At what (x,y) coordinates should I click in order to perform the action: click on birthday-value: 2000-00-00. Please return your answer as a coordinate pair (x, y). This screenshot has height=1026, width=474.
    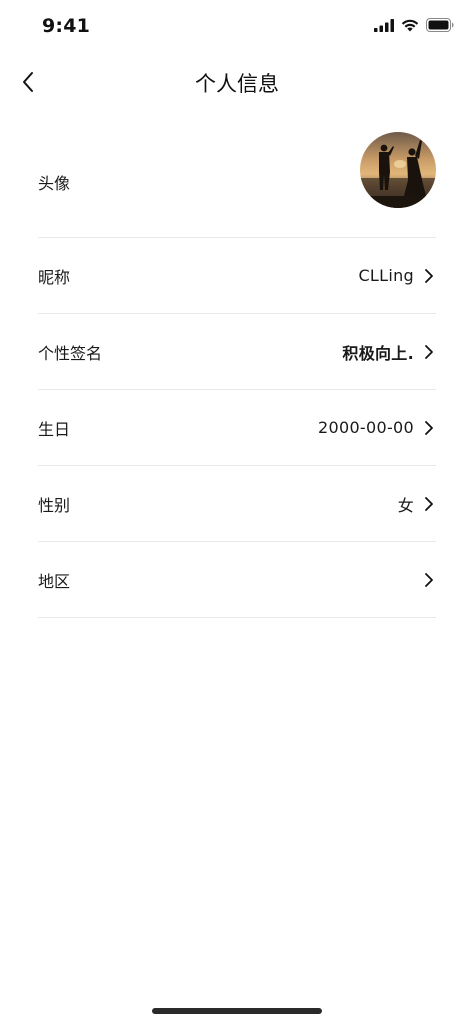
    Looking at the image, I should click on (366, 427).